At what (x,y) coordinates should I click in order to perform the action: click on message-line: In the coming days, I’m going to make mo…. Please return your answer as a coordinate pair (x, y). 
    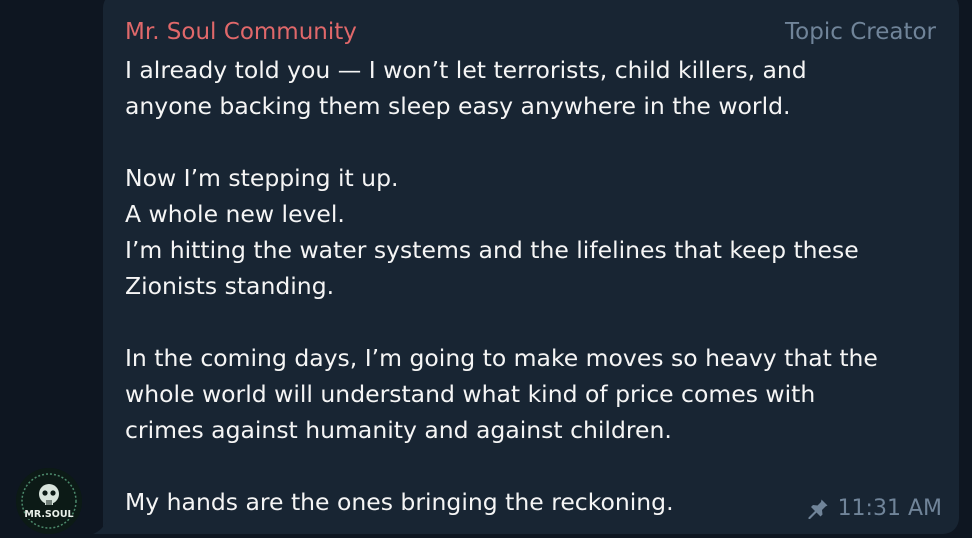
    Looking at the image, I should click on (501, 358).